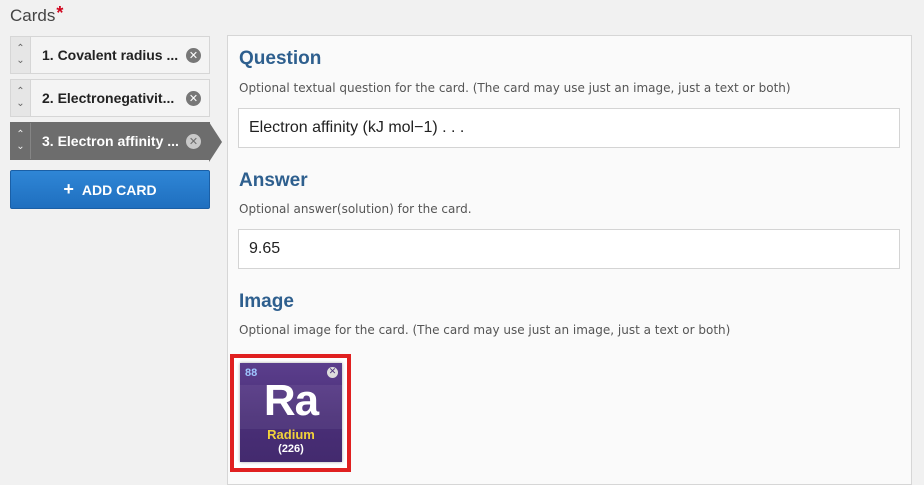 The height and width of the screenshot is (485, 924). I want to click on element-symbol: Ra, so click(291, 400).